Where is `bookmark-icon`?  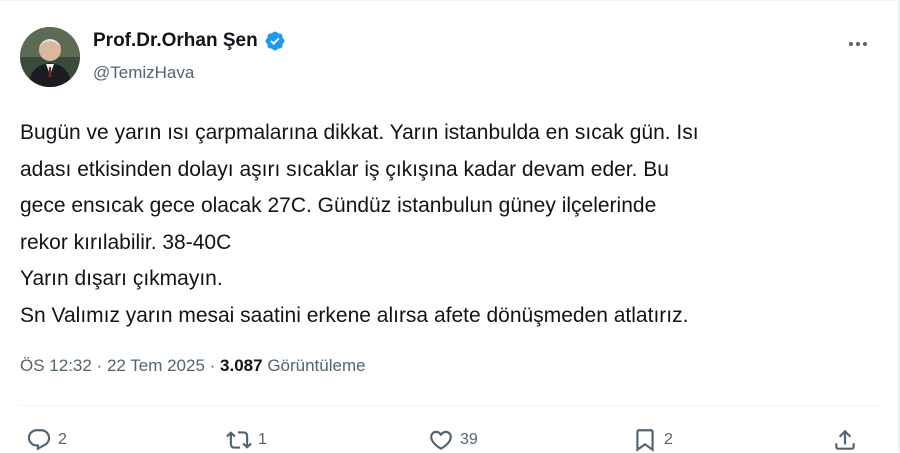
bookmark-icon is located at coordinates (645, 440).